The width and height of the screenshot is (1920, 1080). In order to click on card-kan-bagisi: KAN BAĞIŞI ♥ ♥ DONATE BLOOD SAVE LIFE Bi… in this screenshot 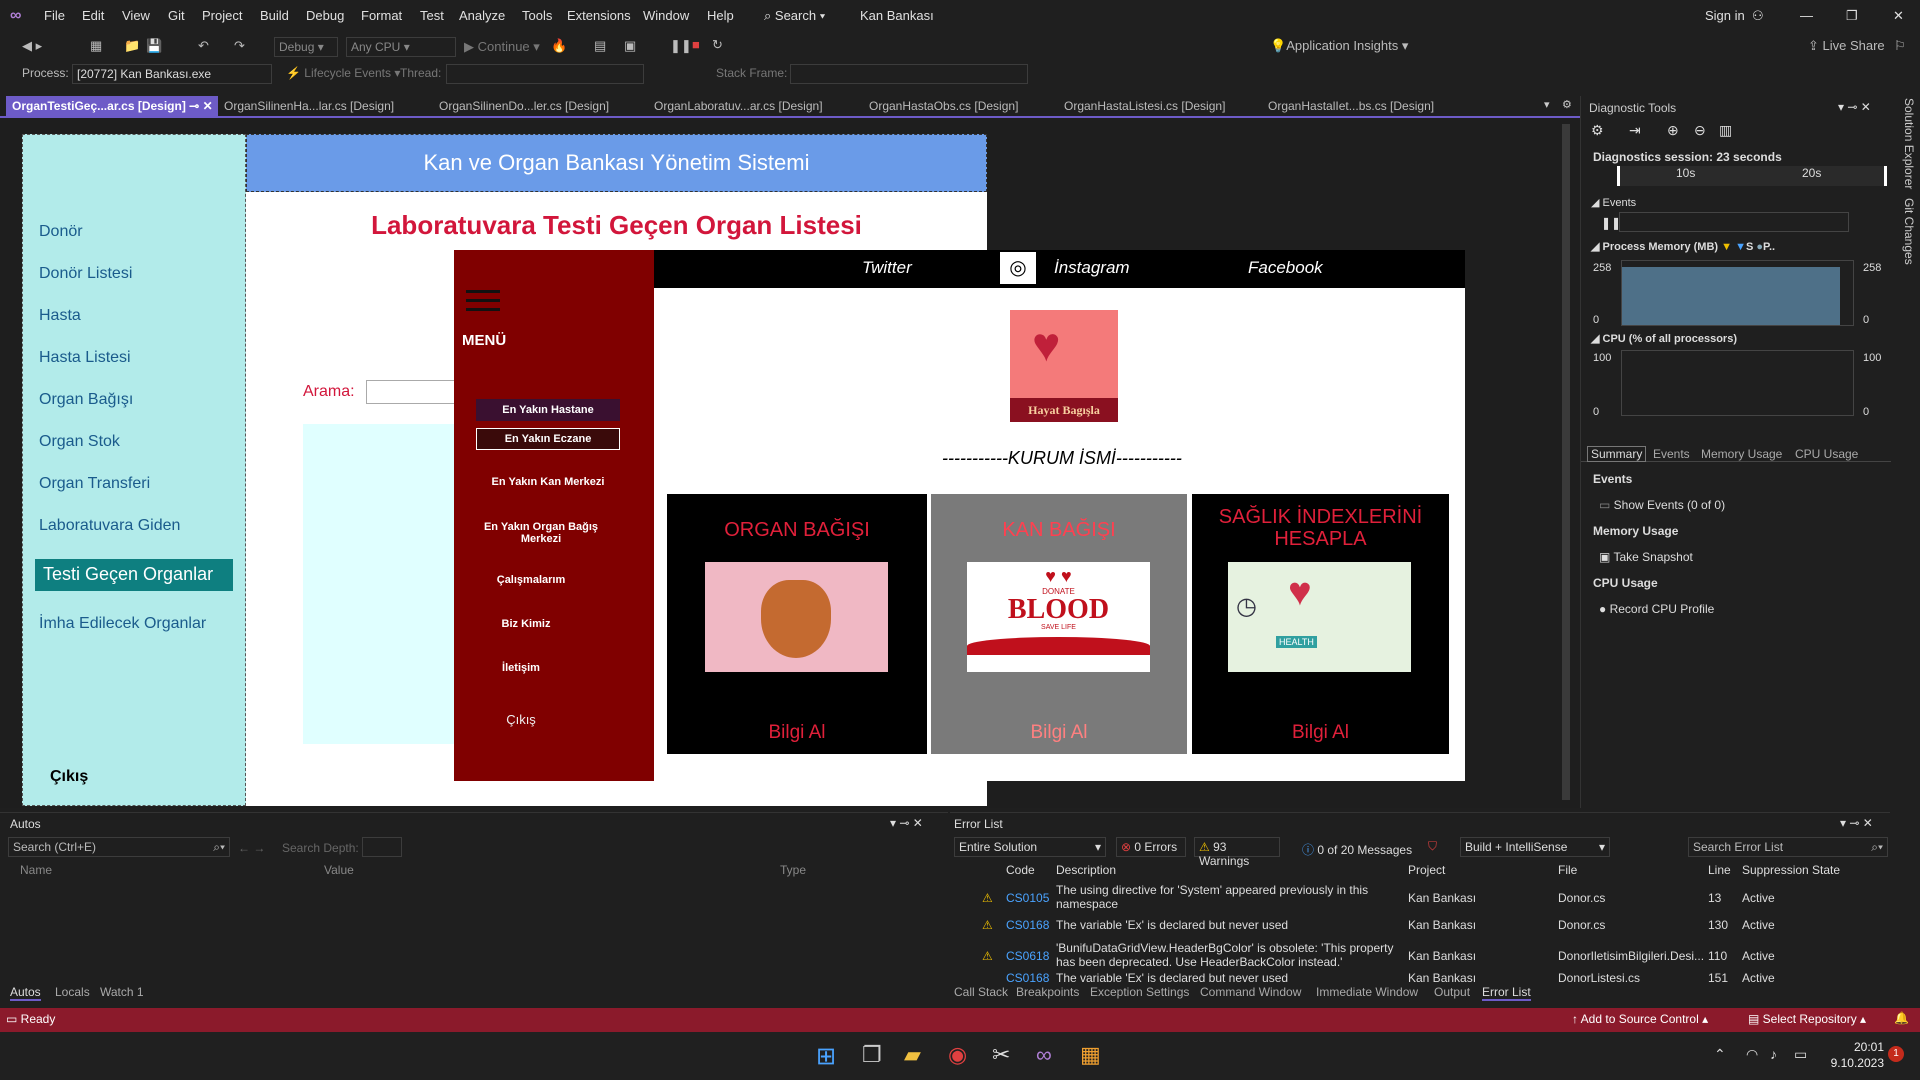, I will do `click(1059, 624)`.